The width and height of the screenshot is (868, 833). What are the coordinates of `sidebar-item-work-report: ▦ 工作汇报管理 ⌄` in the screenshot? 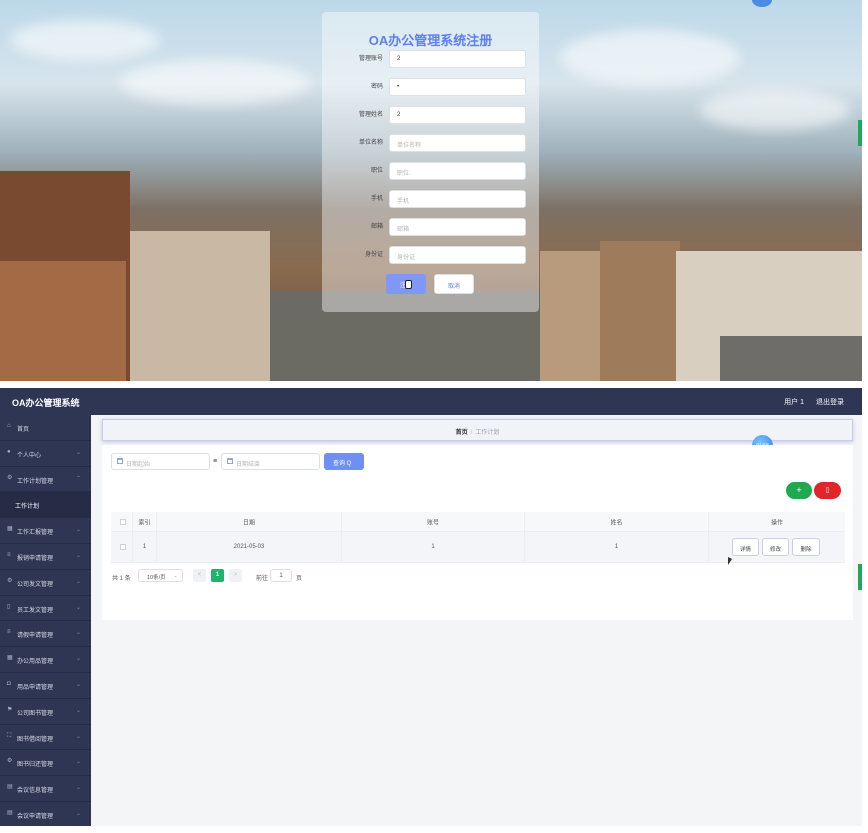 It's located at (45, 531).